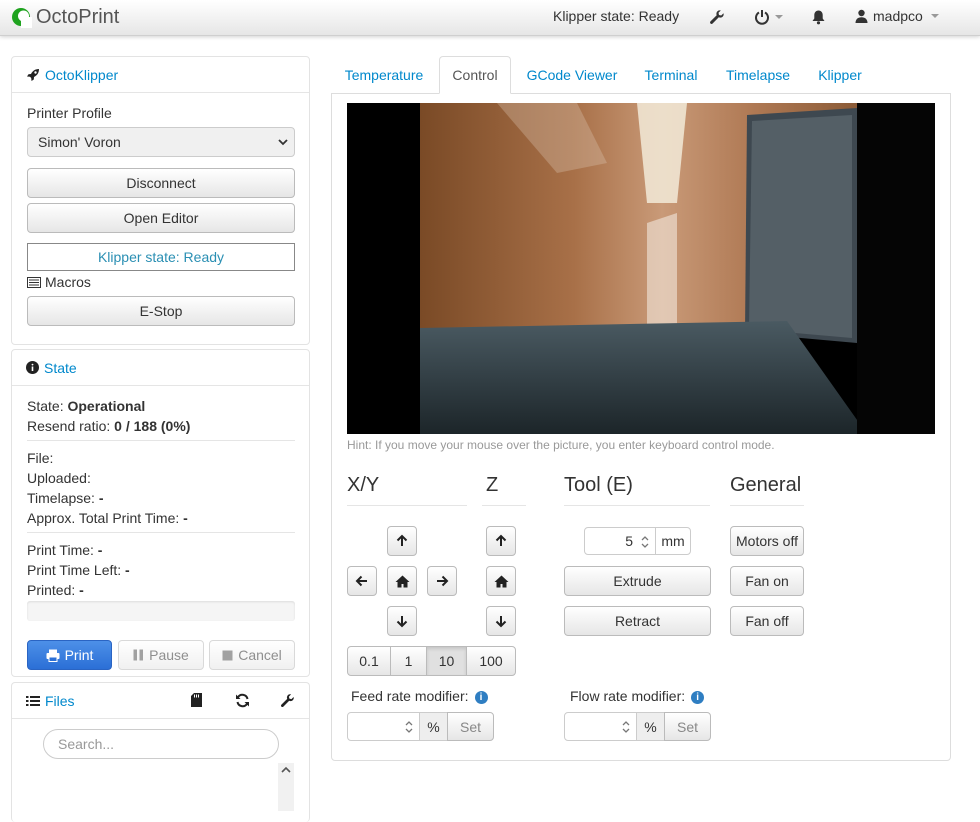 Image resolution: width=980 pixels, height=822 pixels. I want to click on jog-y-plus-button, so click(402, 541).